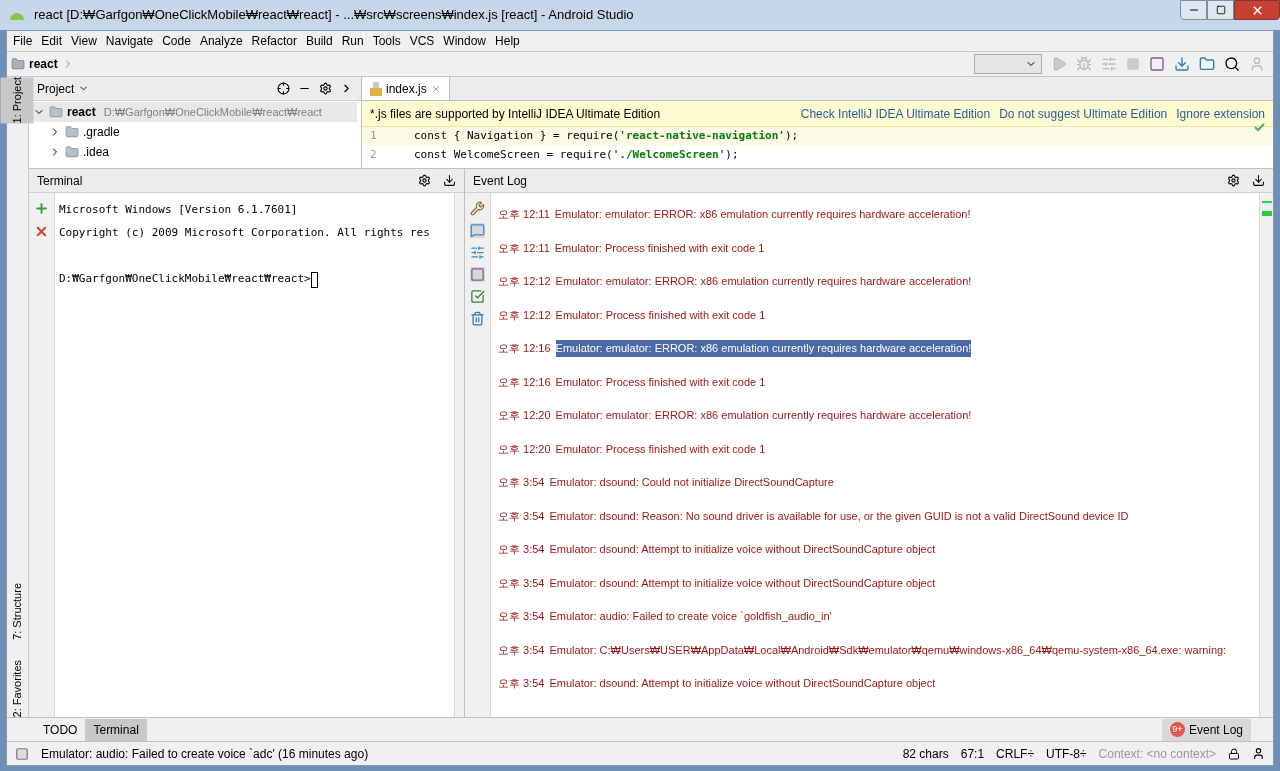  I want to click on context-label: Context: <no context>, so click(1157, 754).